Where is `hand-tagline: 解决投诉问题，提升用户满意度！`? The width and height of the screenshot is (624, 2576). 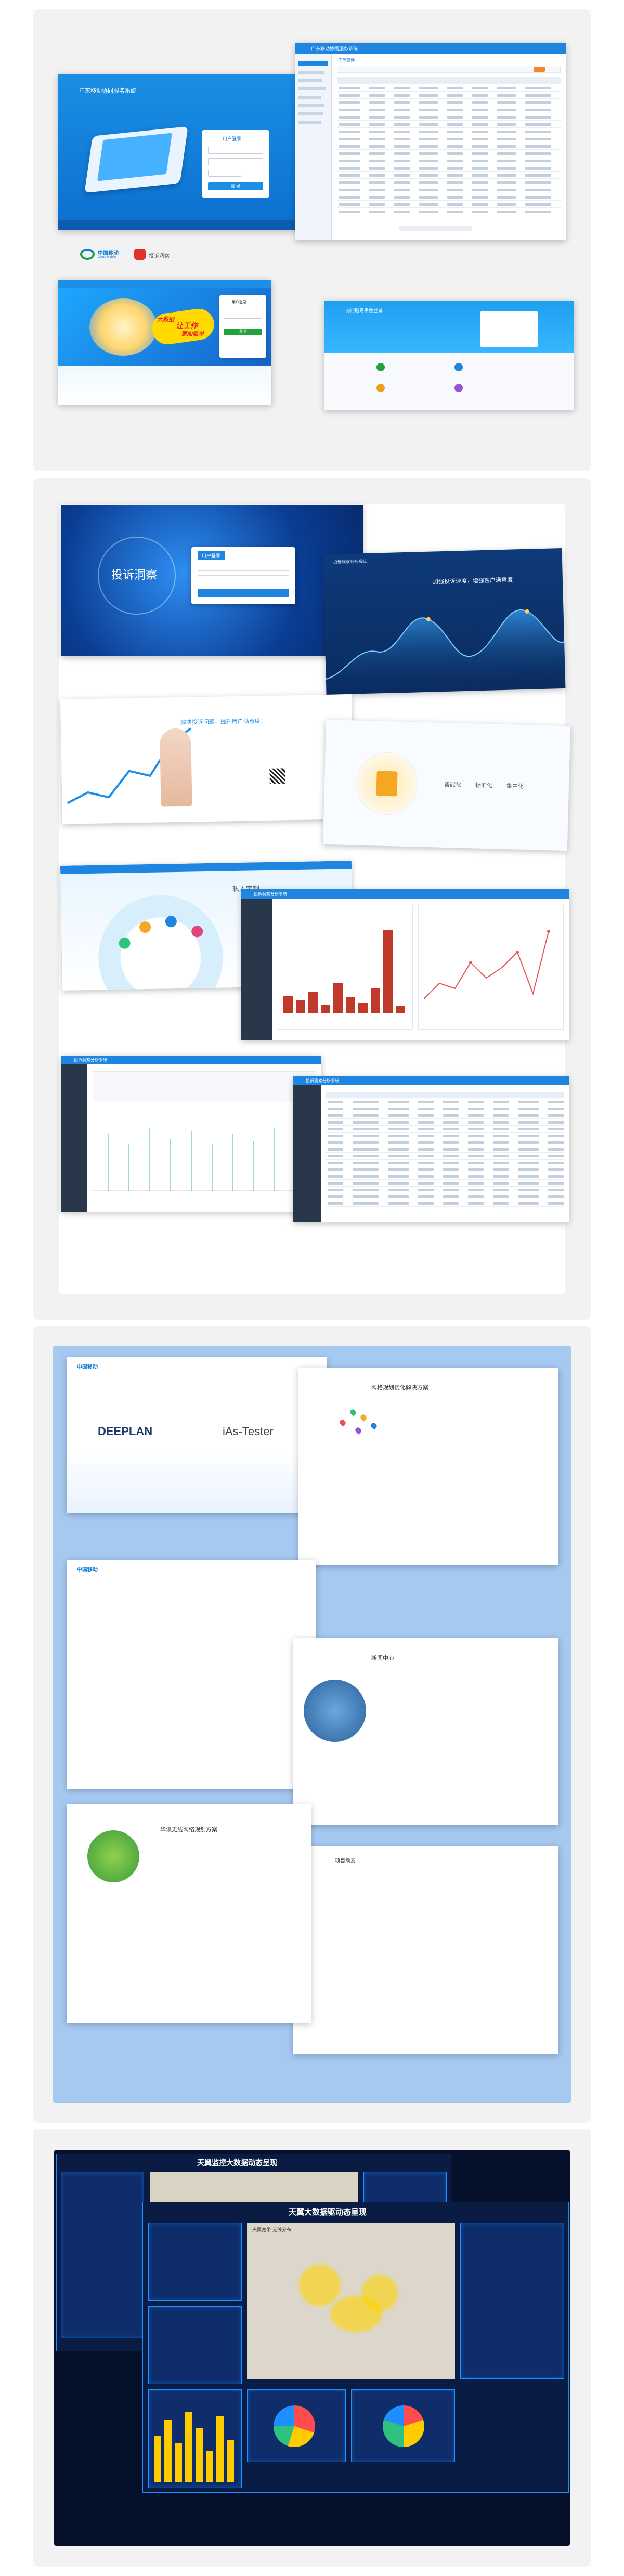 hand-tagline: 解决投诉问题，提升用户满意度！ is located at coordinates (223, 722).